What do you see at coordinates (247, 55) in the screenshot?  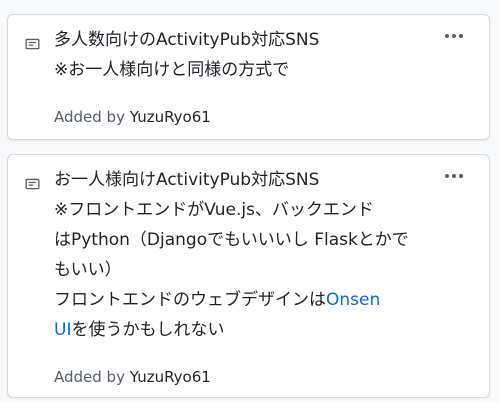 I see `note-body: 多人数向けのActivityPub対応SNS ※お一人様向けと同様の方式で` at bounding box center [247, 55].